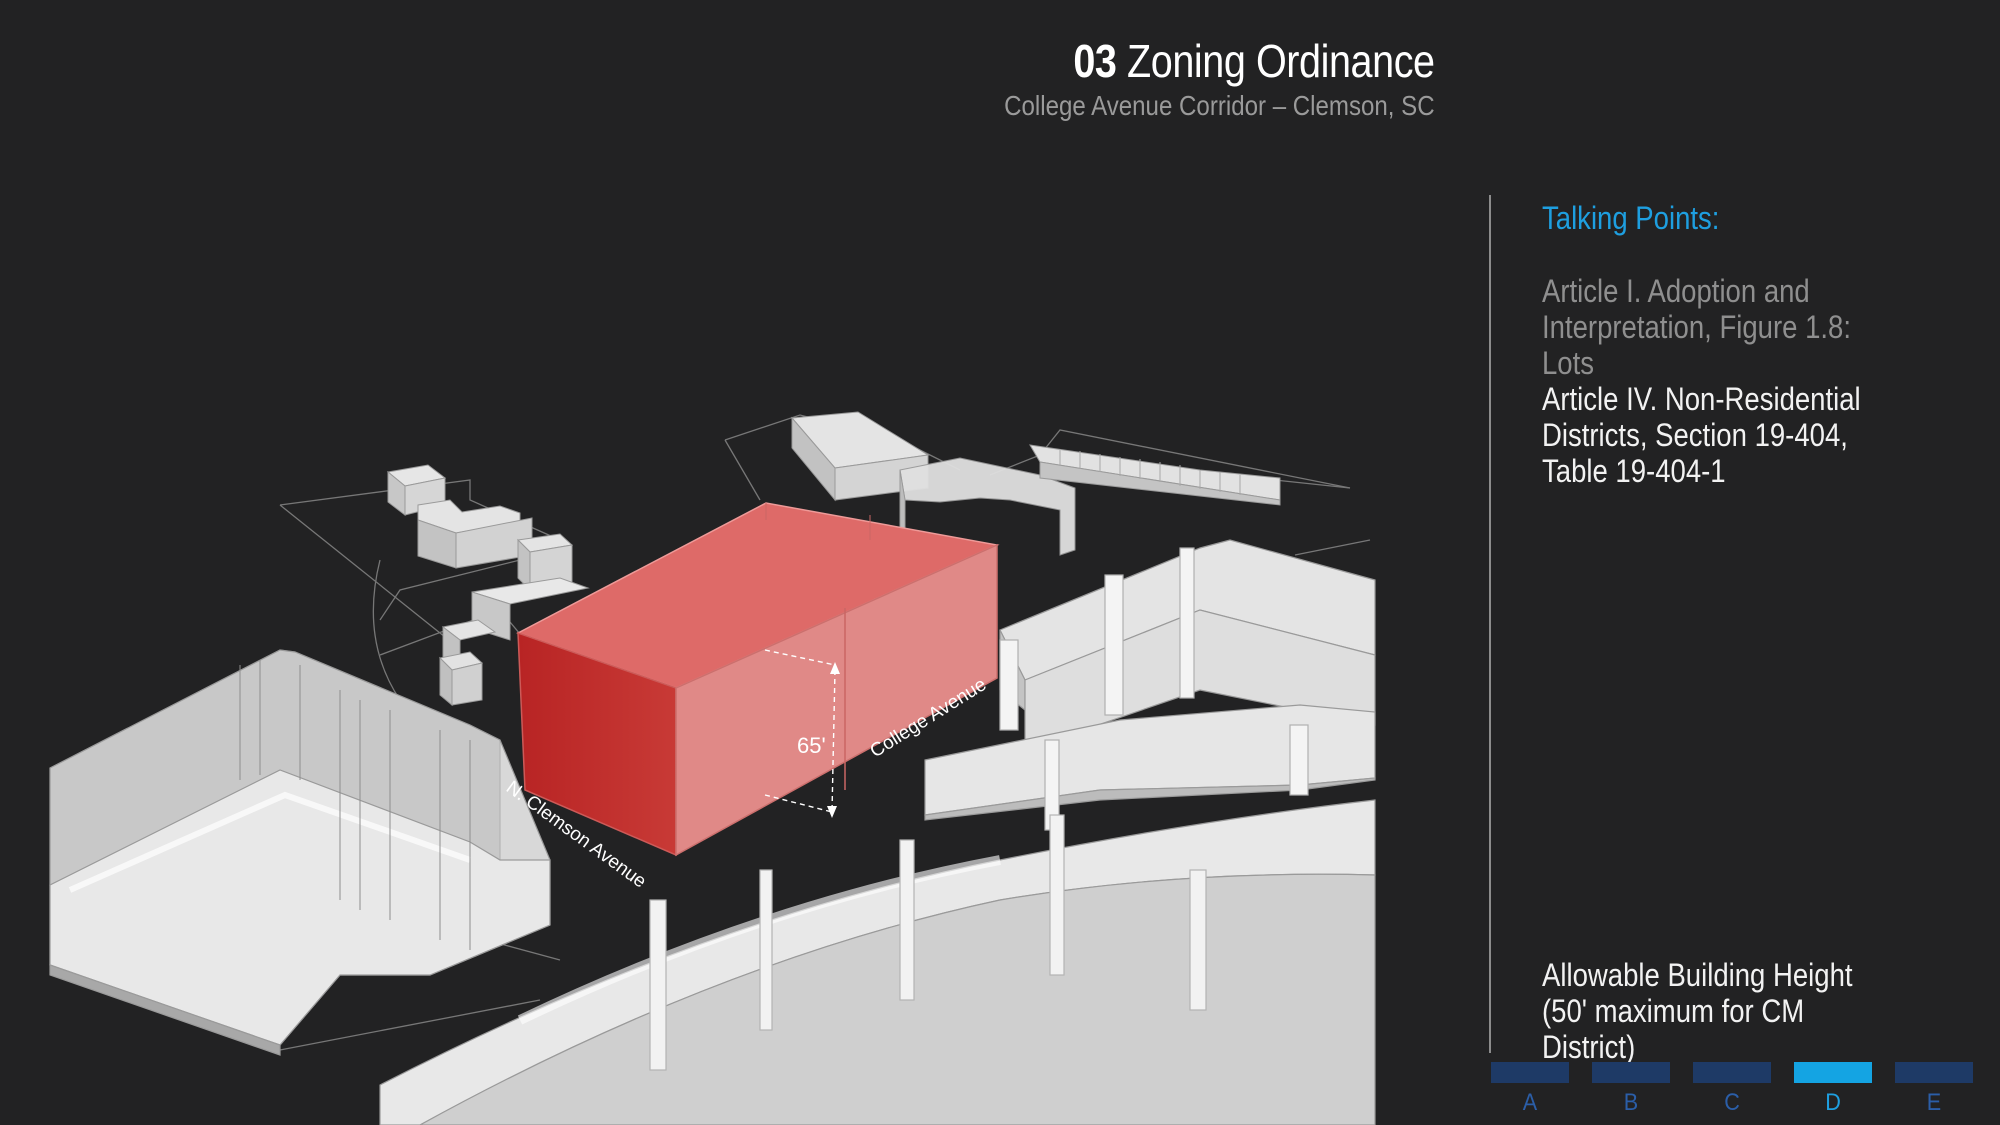  Describe the element at coordinates (1833, 1102) in the screenshot. I see `tab-label: D` at that location.